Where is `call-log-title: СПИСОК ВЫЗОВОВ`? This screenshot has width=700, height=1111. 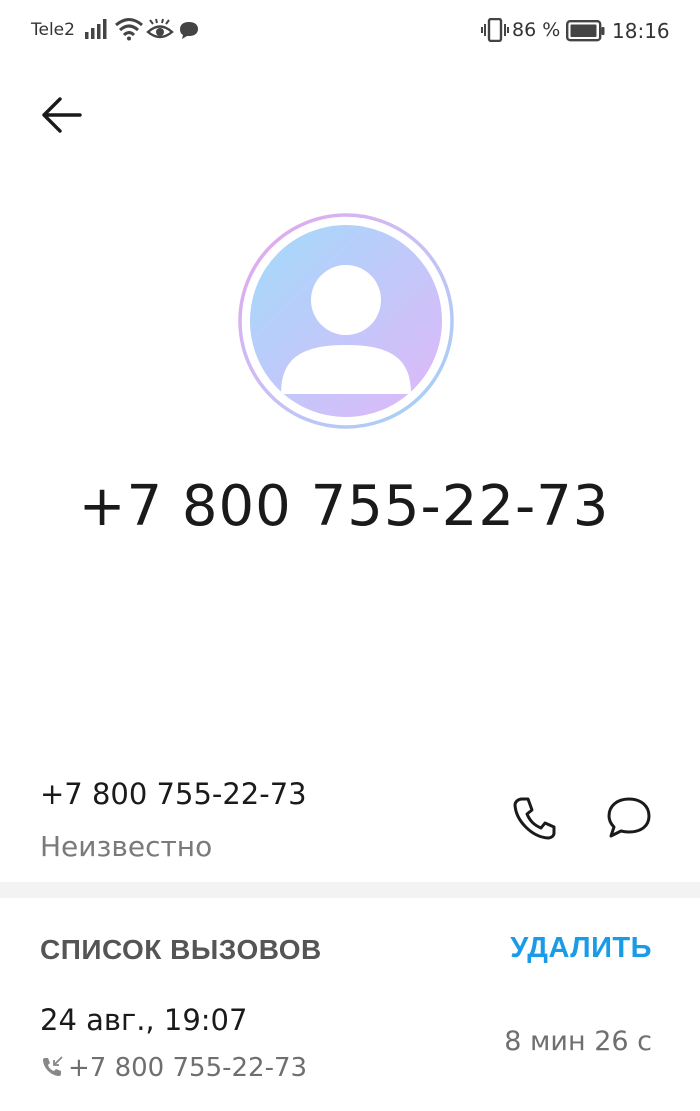
call-log-title: СПИСОК ВЫЗОВОВ is located at coordinates (181, 949).